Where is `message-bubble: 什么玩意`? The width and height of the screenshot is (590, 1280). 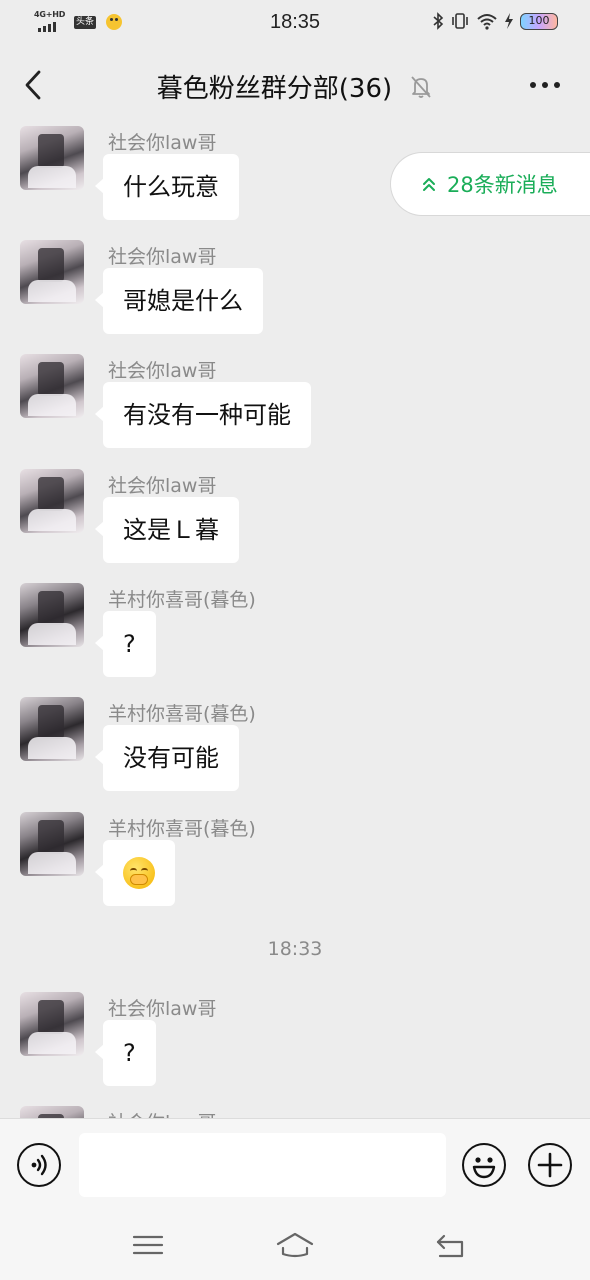 message-bubble: 什么玩意 is located at coordinates (167, 187).